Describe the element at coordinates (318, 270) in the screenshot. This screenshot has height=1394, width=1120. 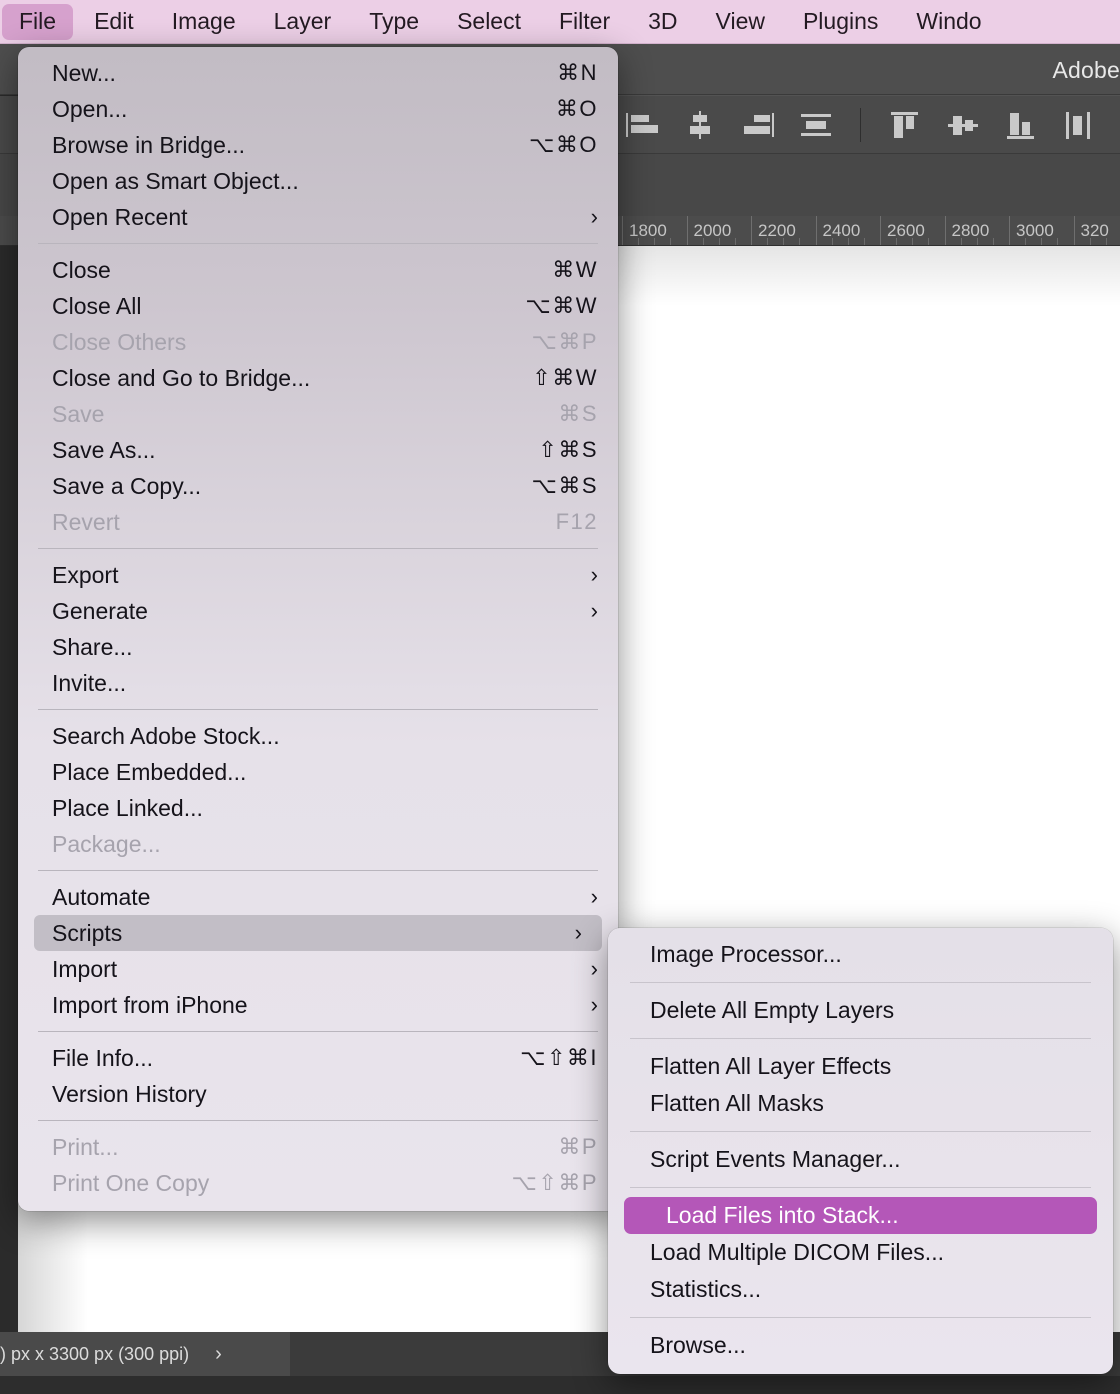
I see `file-menu-item-close: Close ⌘W` at that location.